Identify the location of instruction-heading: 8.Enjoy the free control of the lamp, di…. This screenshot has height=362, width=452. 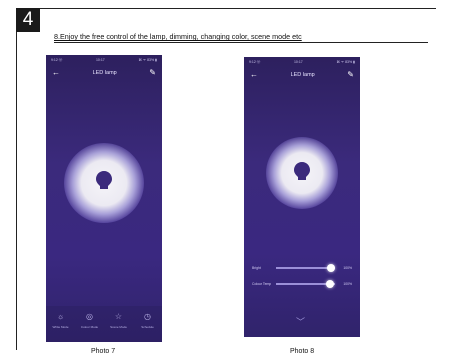
(241, 37).